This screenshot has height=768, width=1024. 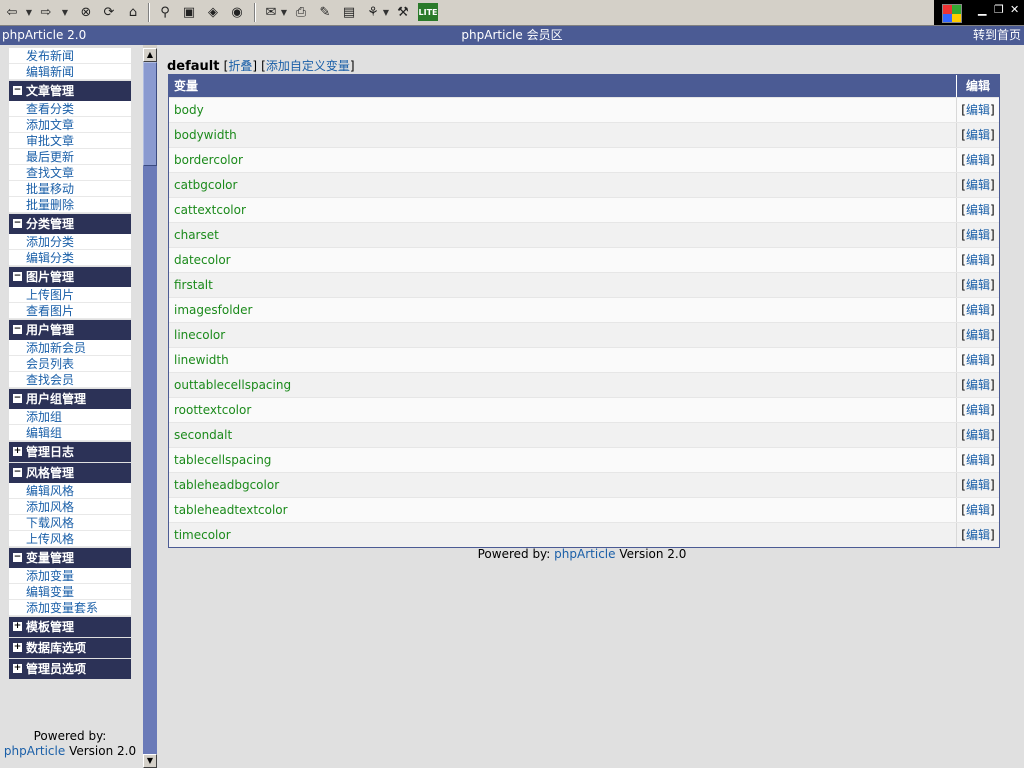 I want to click on back-icon: ⇦, so click(x=12, y=12).